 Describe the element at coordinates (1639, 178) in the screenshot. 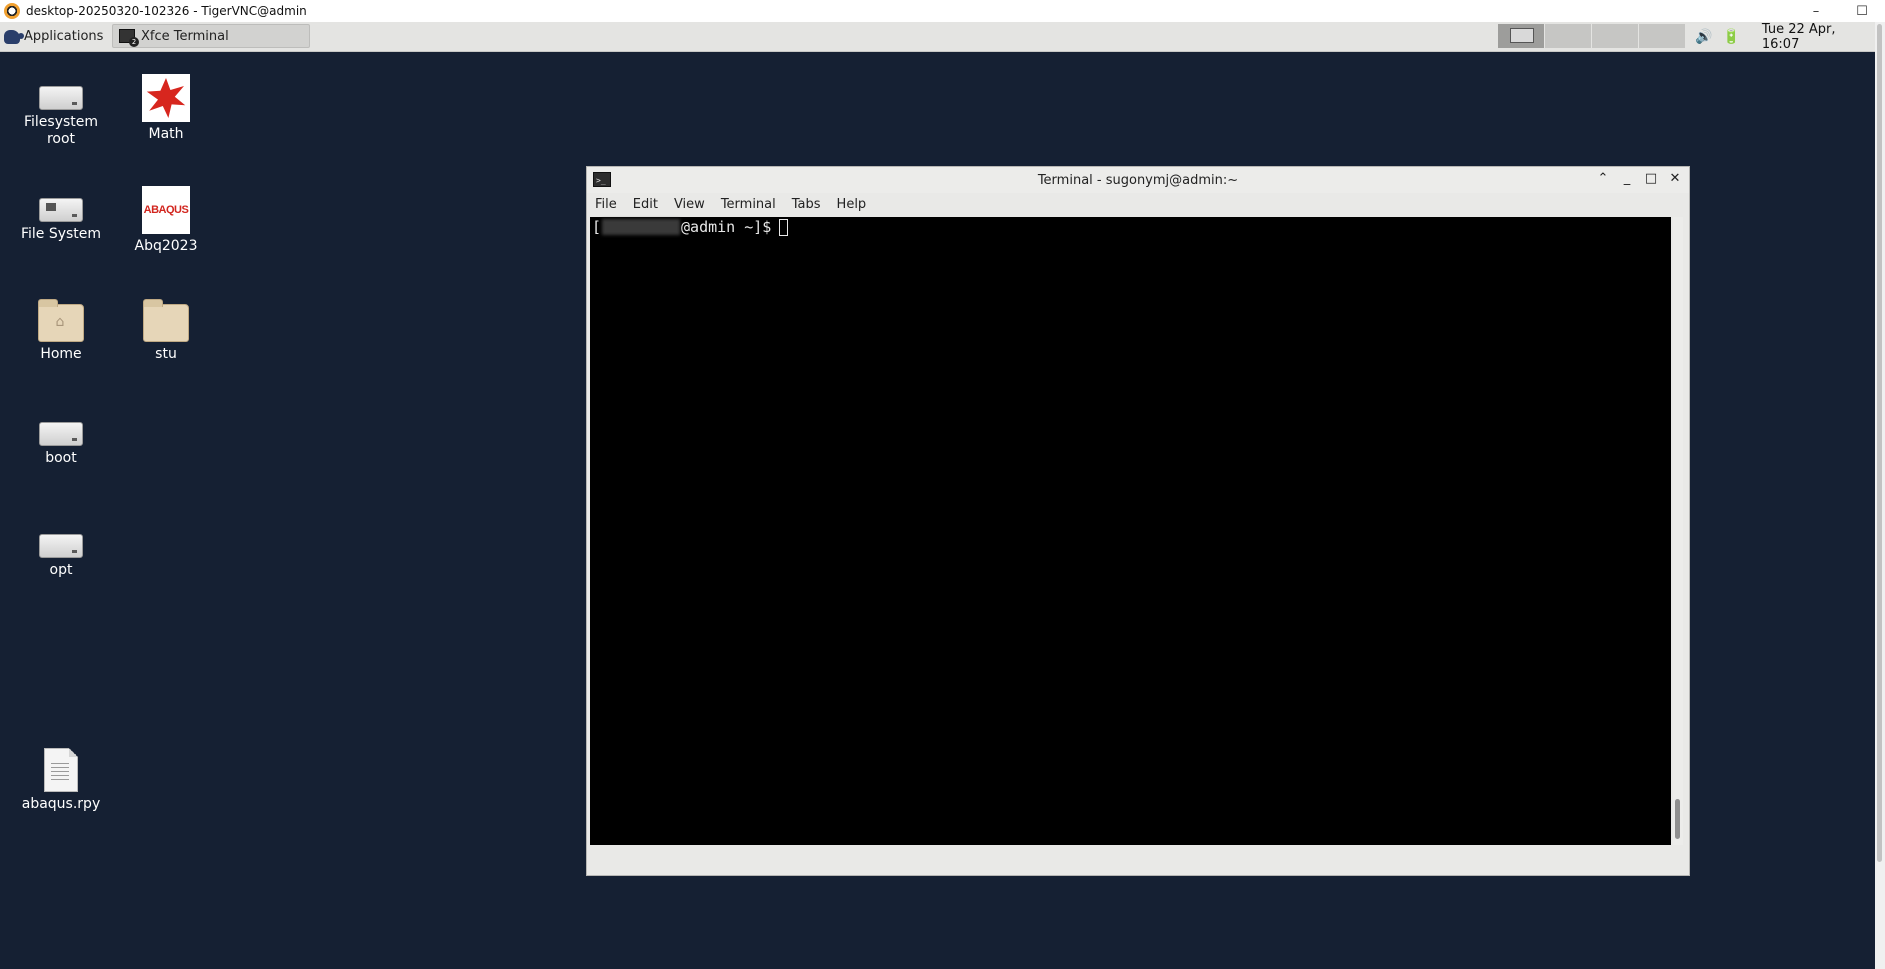

I see `terminal-window-controls: ⌃ _ □ ✕` at that location.